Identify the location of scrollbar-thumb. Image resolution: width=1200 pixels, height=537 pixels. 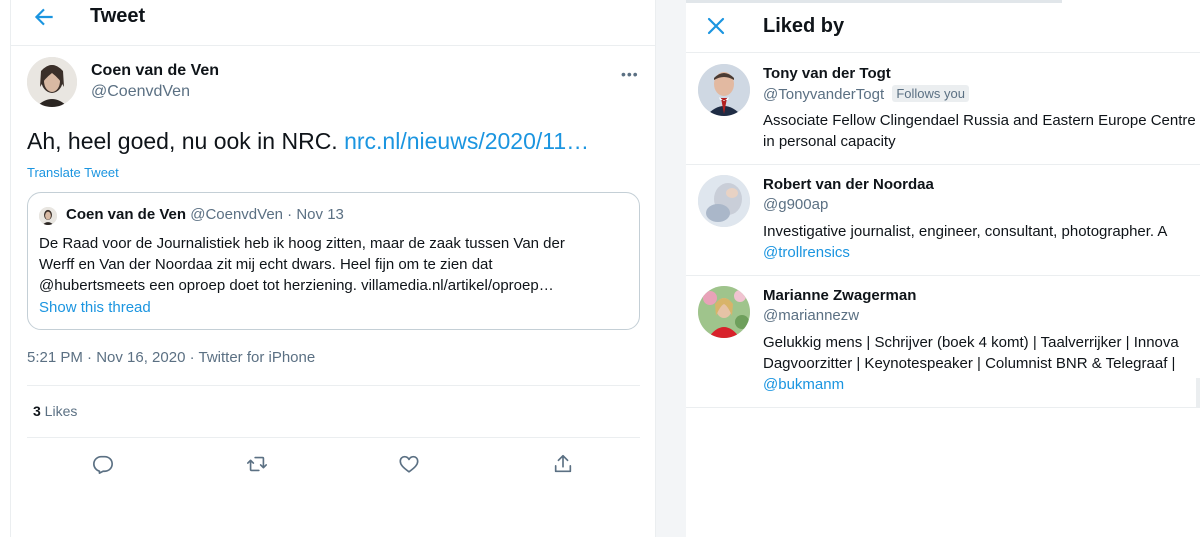
(1198, 393).